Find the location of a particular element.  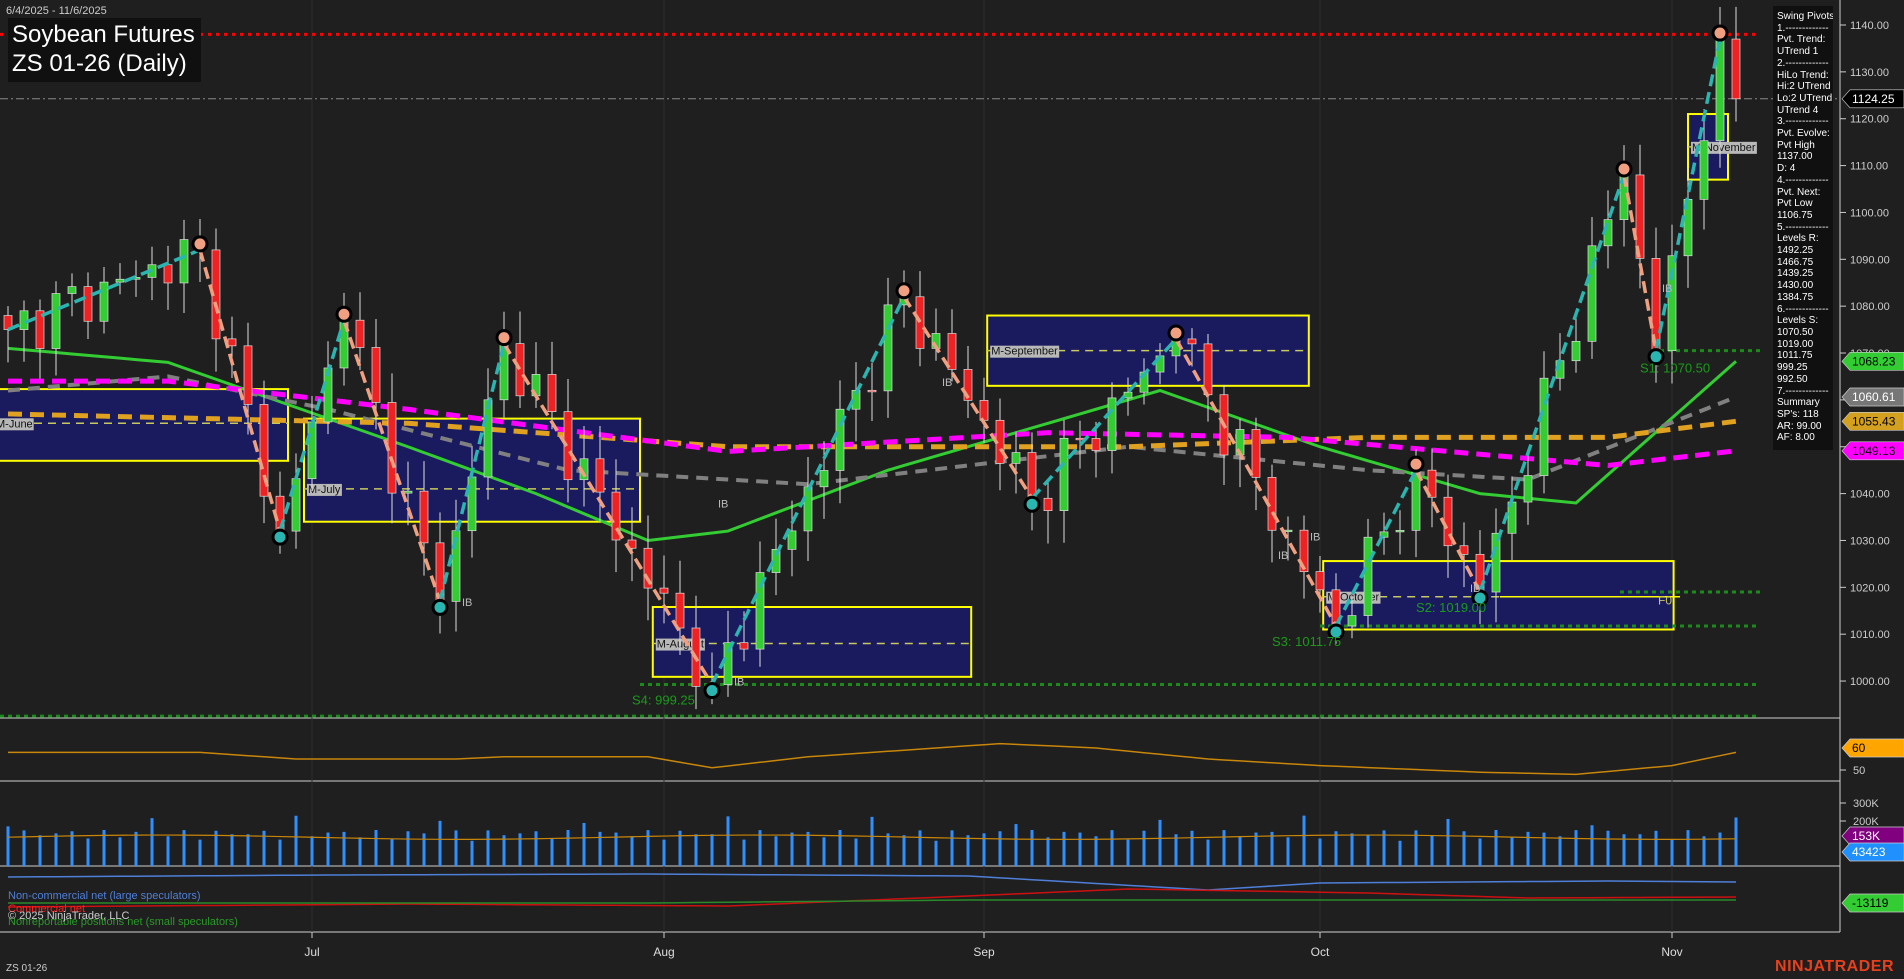

info-line: AF: 8.00 is located at coordinates (1796, 438).